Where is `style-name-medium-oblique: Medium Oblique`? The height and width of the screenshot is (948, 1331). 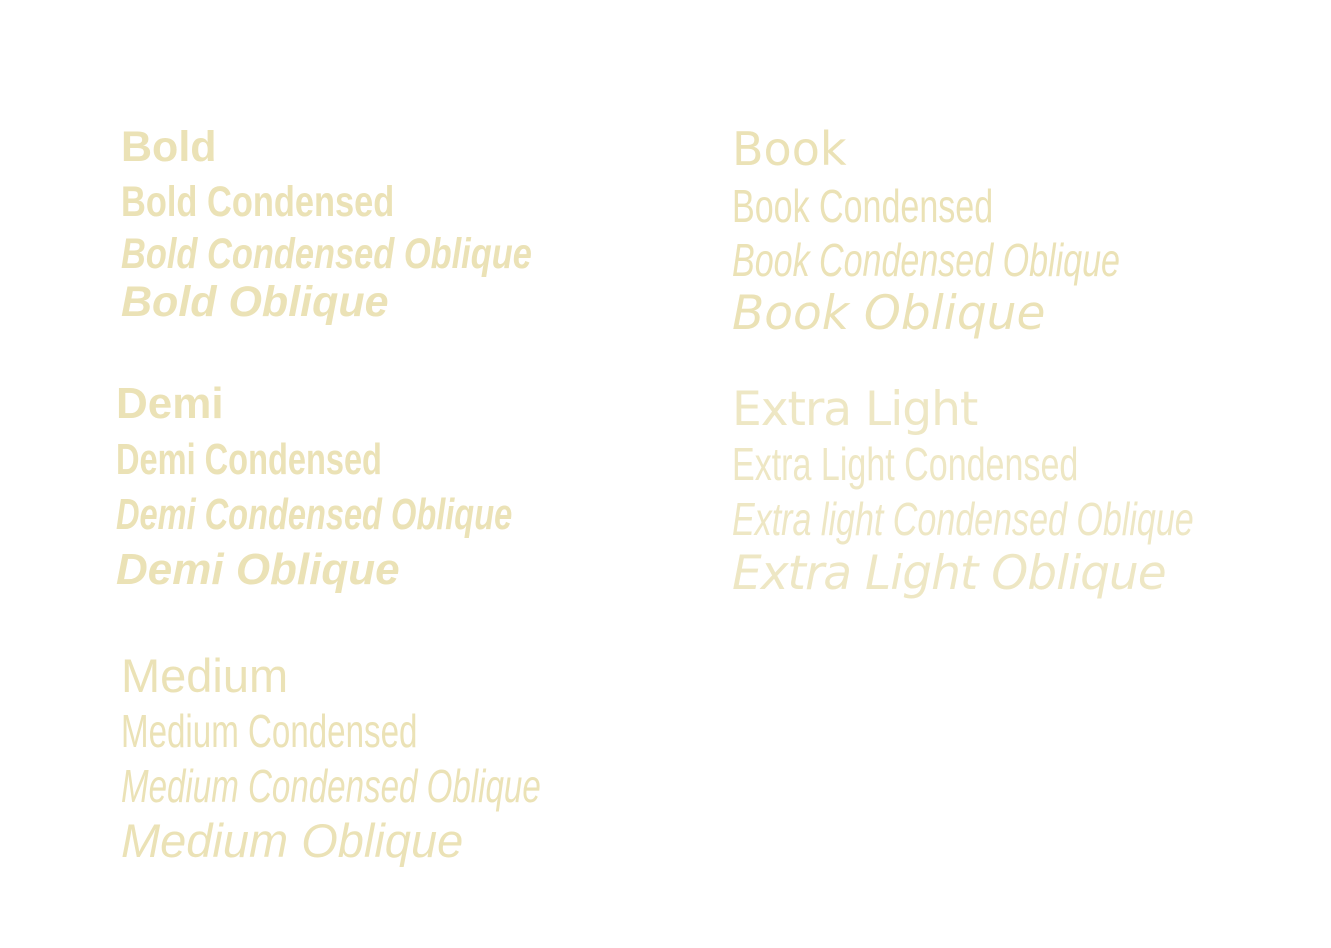 style-name-medium-oblique: Medium Oblique is located at coordinates (292, 840).